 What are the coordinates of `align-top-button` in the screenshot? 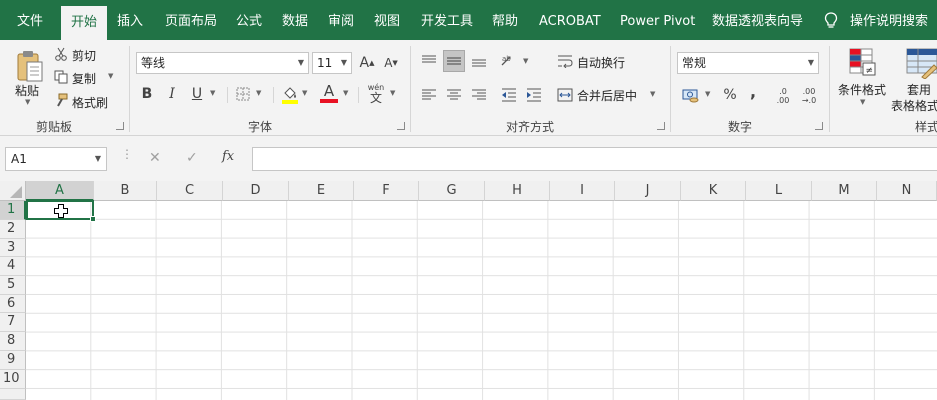 It's located at (429, 61).